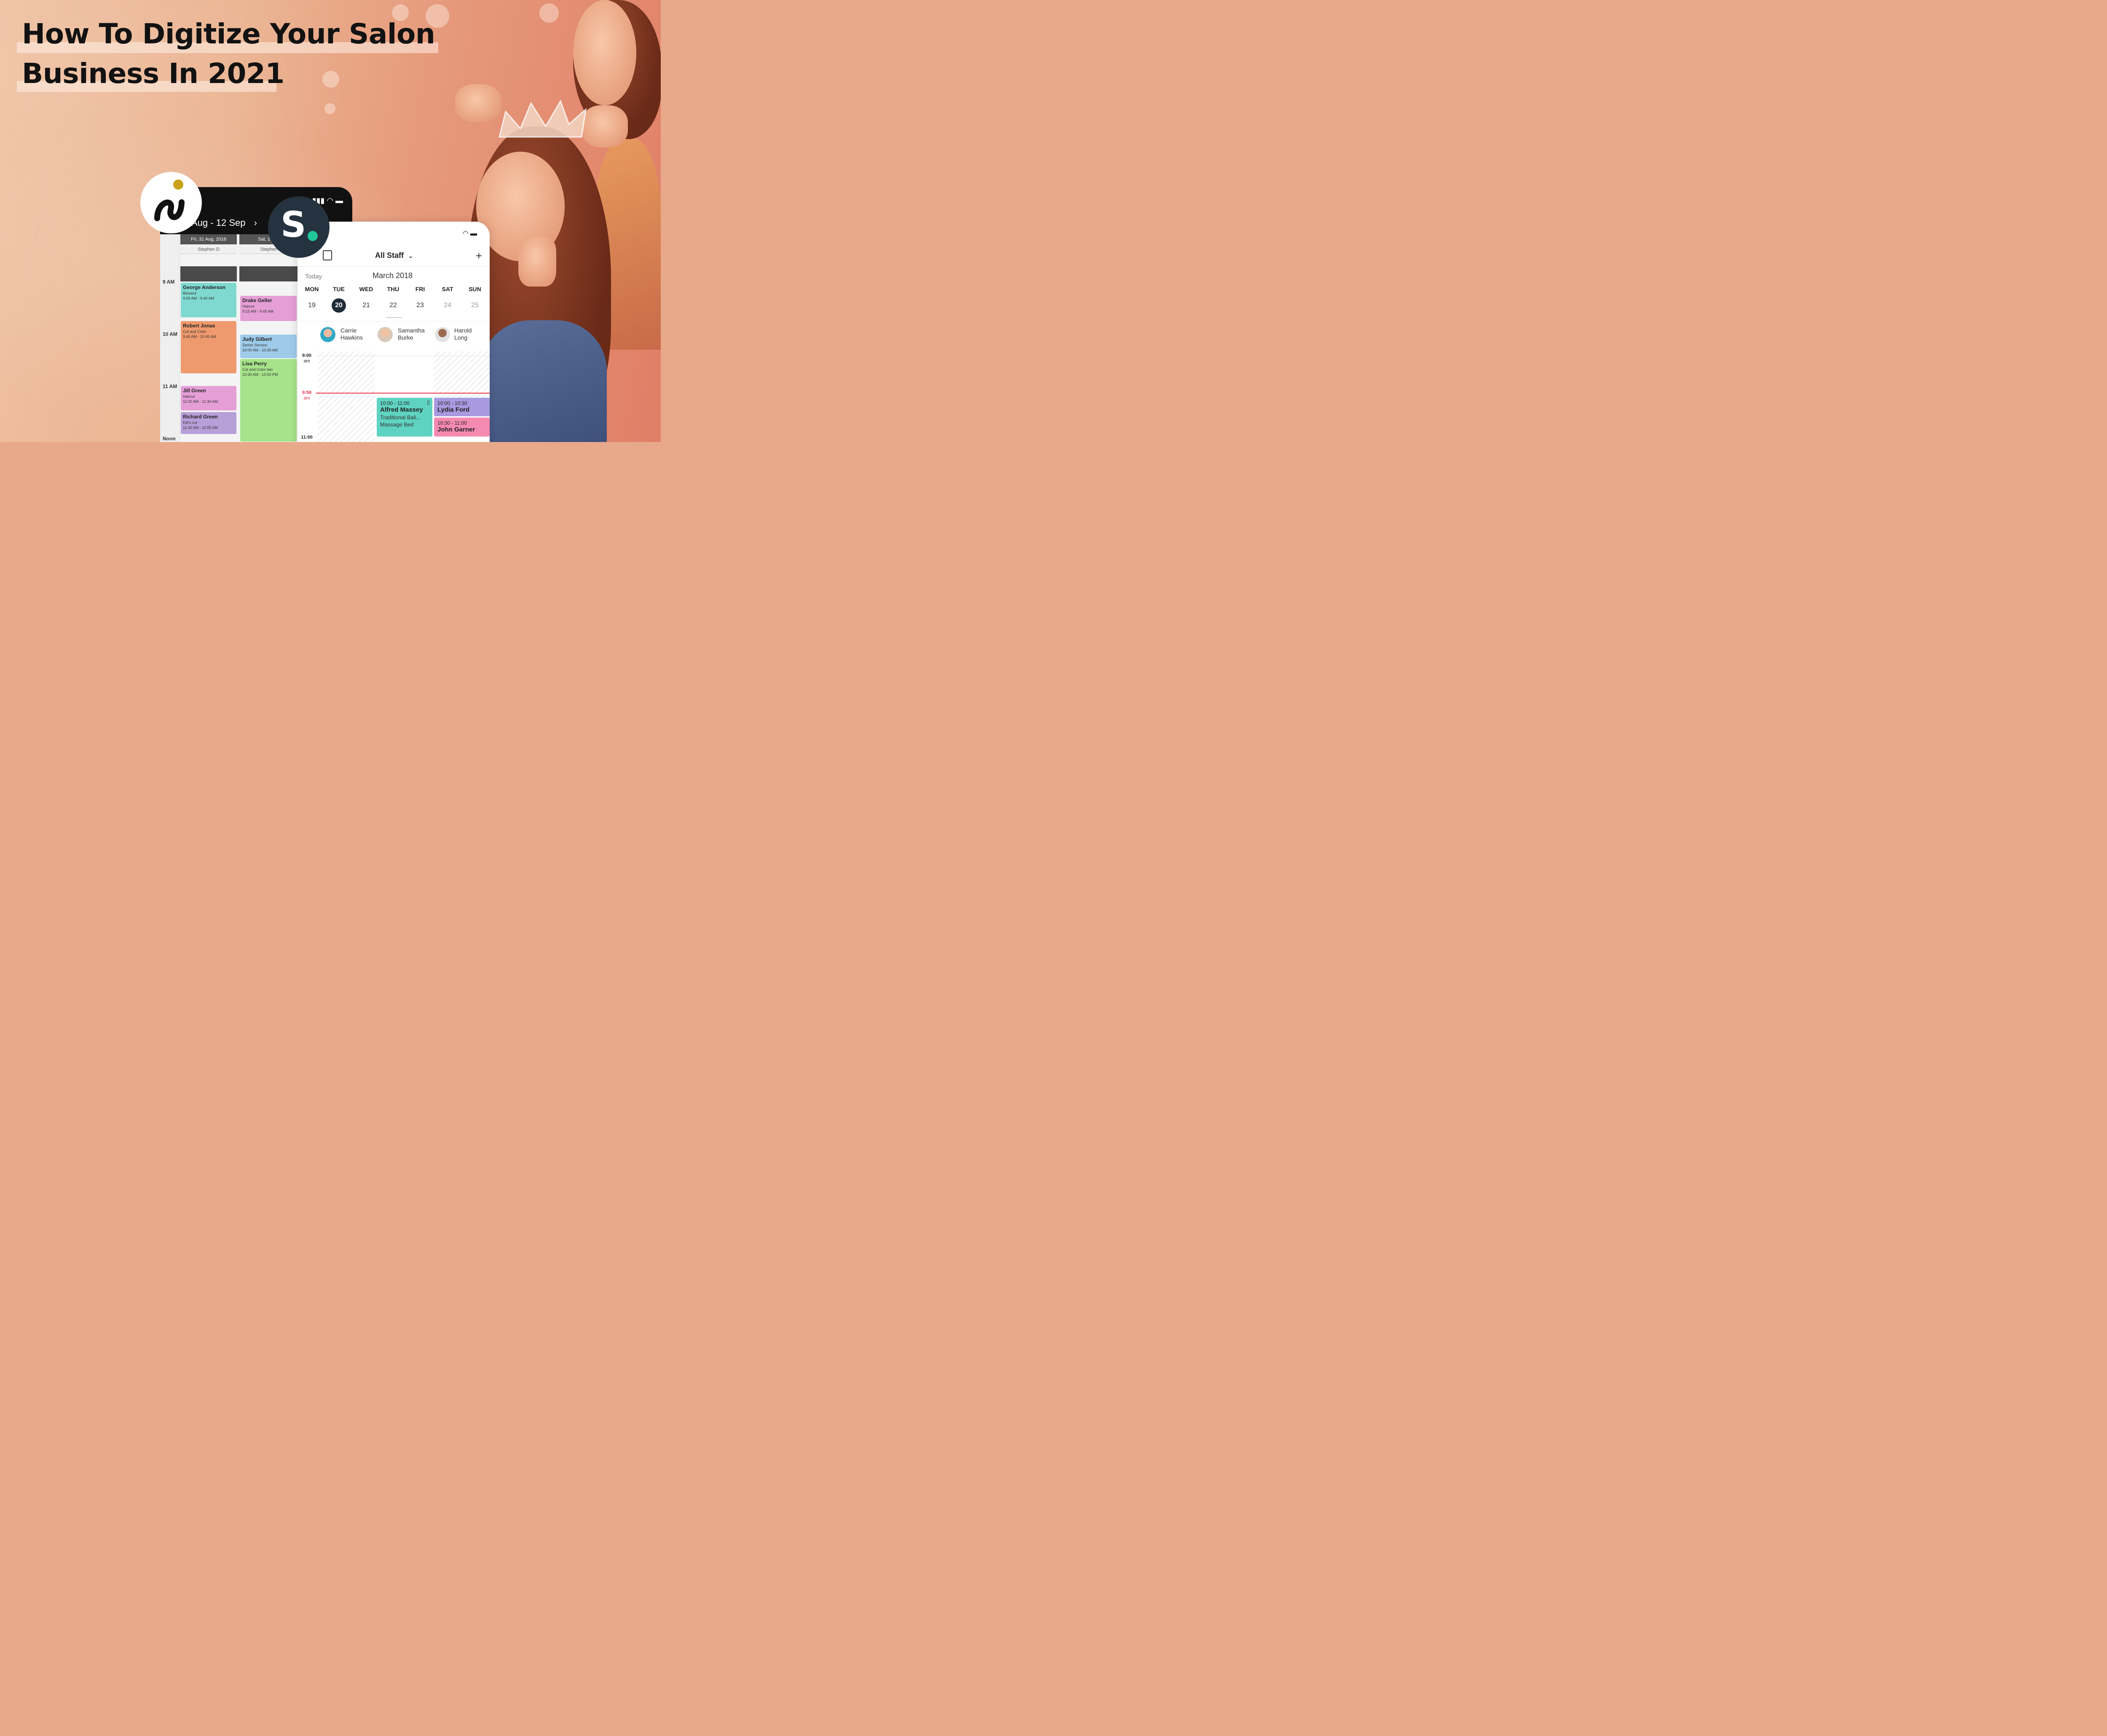  Describe the element at coordinates (257, 300) in the screenshot. I see `appointment-client: Drake Geller` at that location.